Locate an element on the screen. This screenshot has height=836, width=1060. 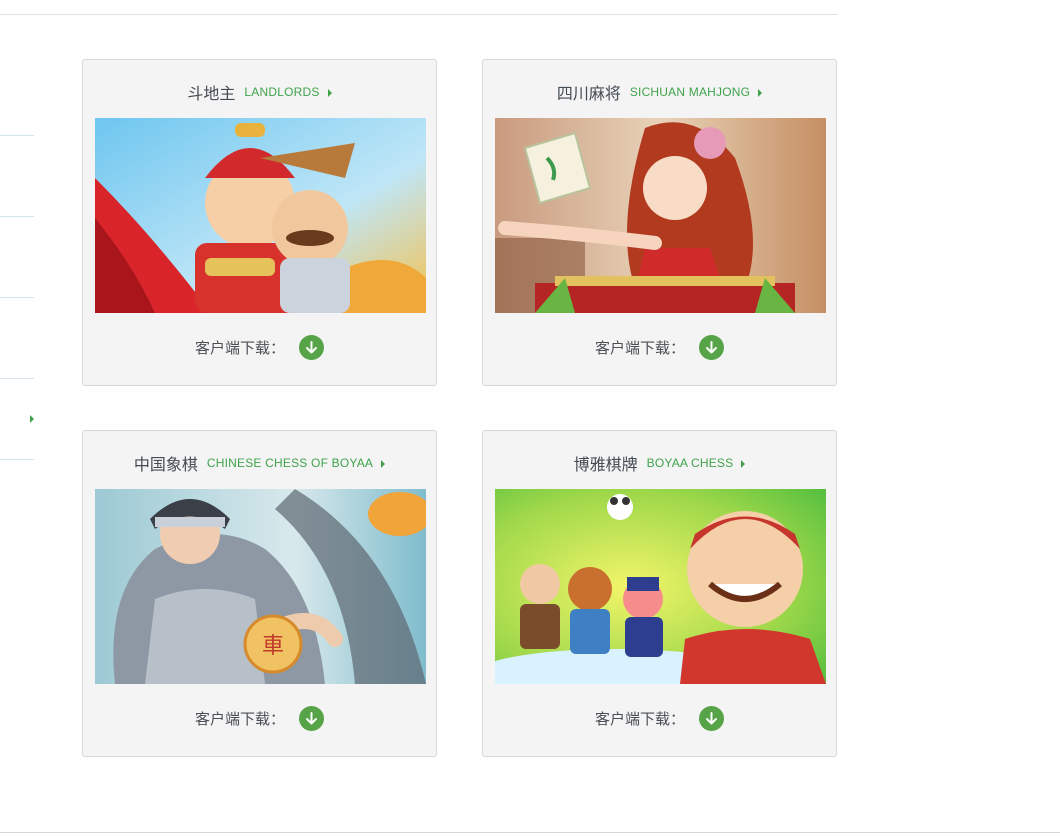
game-card-chinese-chess: 中国象棋 CHINESE CHESS OF BOYAA 車 客户端下载： is located at coordinates (259, 593).